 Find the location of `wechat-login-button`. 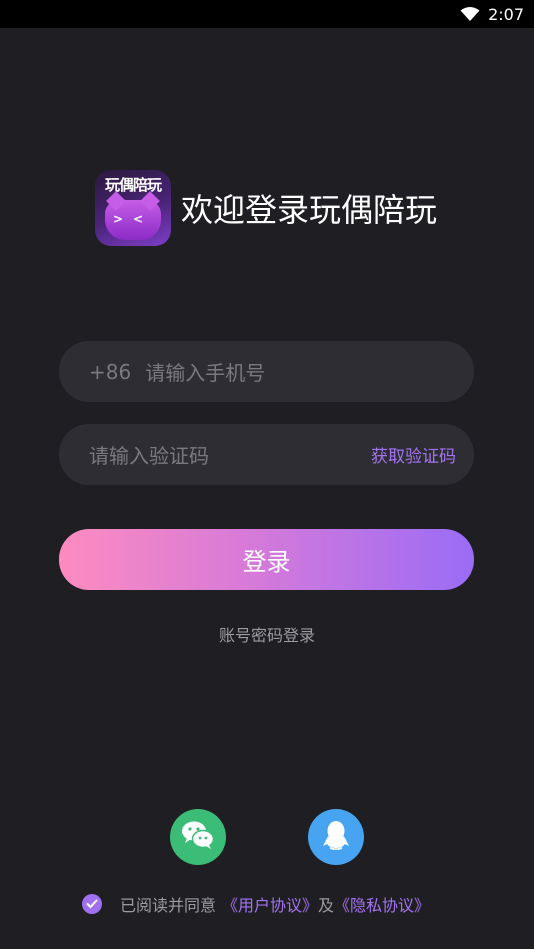

wechat-login-button is located at coordinates (198, 837).